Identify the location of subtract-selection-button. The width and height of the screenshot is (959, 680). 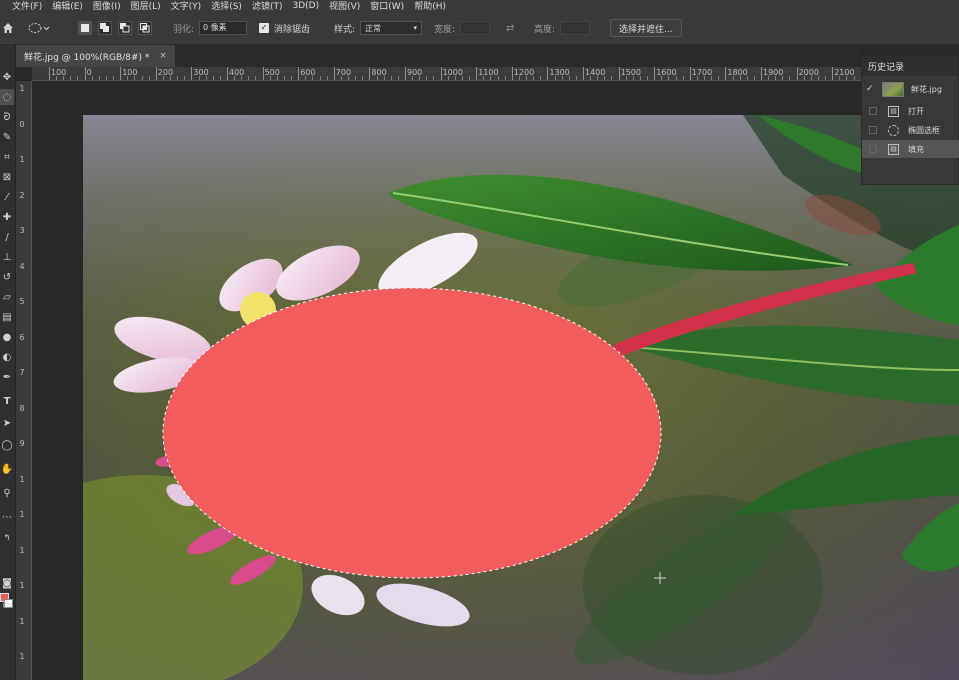
(125, 28).